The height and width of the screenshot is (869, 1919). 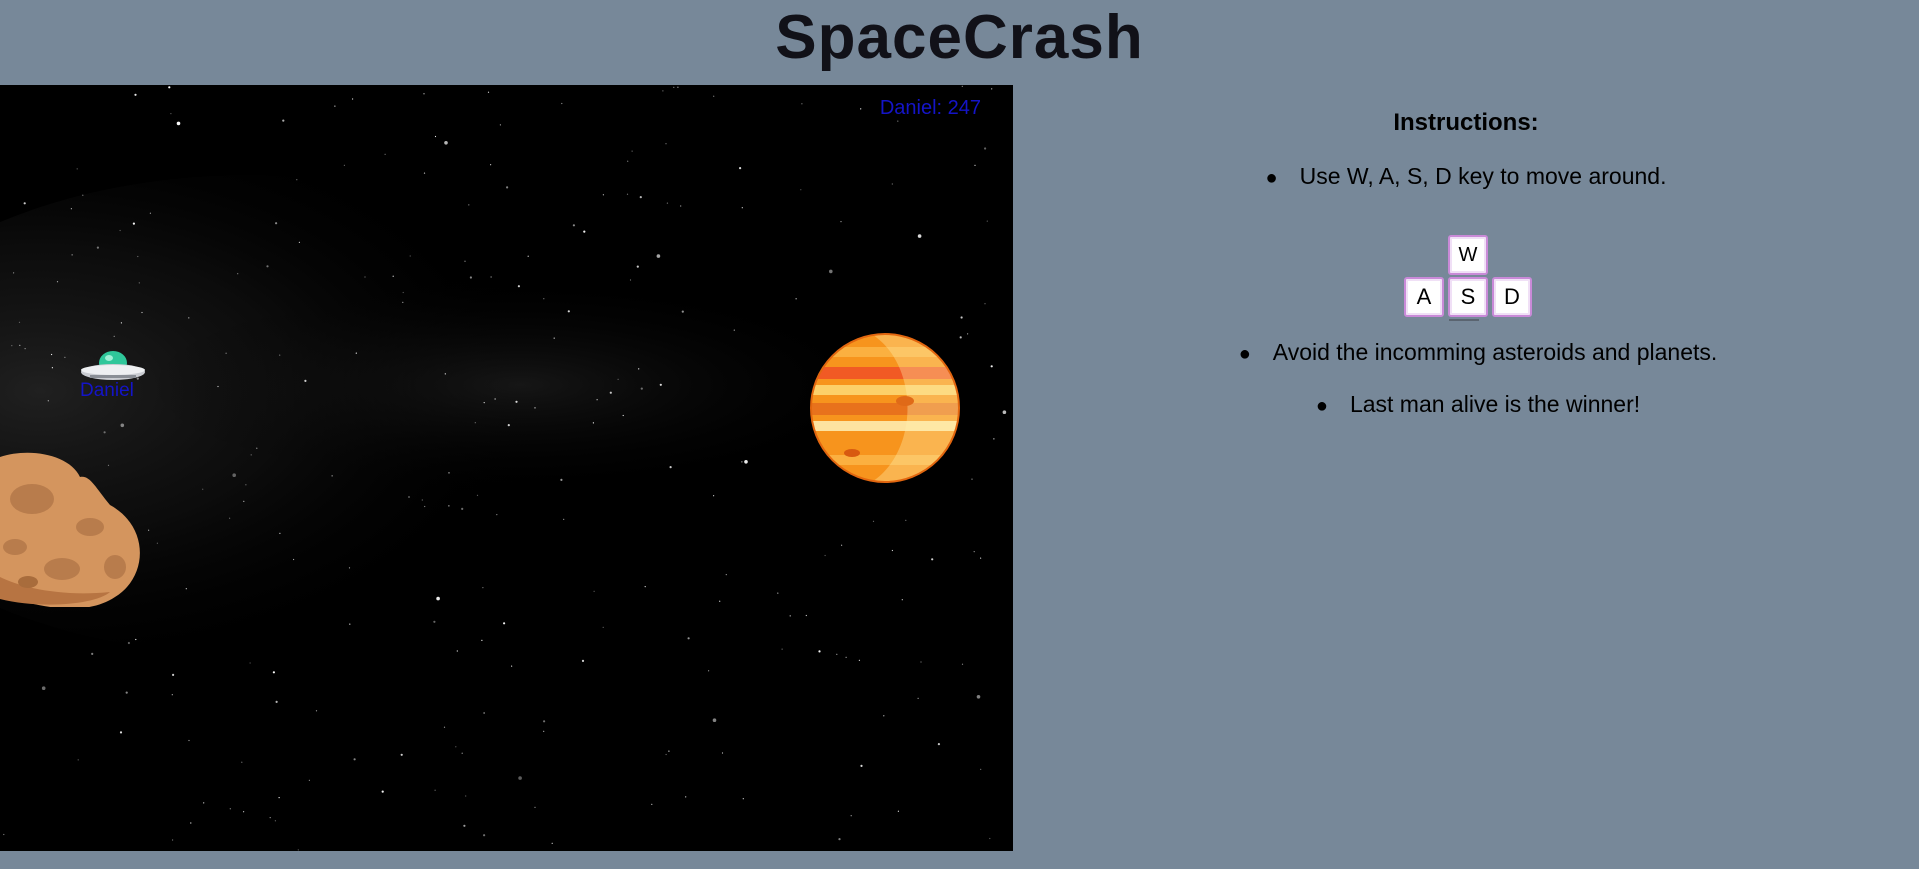 I want to click on page-title: SpaceCrash, so click(x=959, y=37).